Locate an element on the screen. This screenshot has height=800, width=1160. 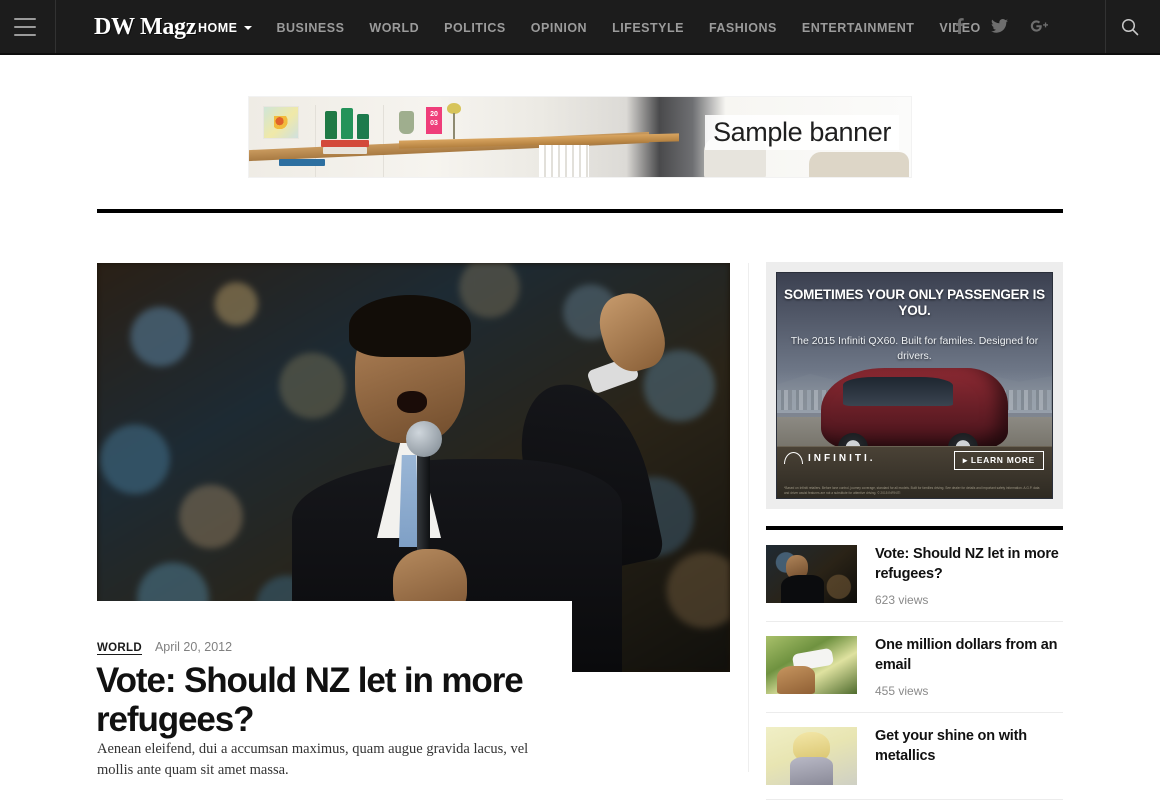
article-meta: WORLD April 20, 2012 is located at coordinates (164, 647).